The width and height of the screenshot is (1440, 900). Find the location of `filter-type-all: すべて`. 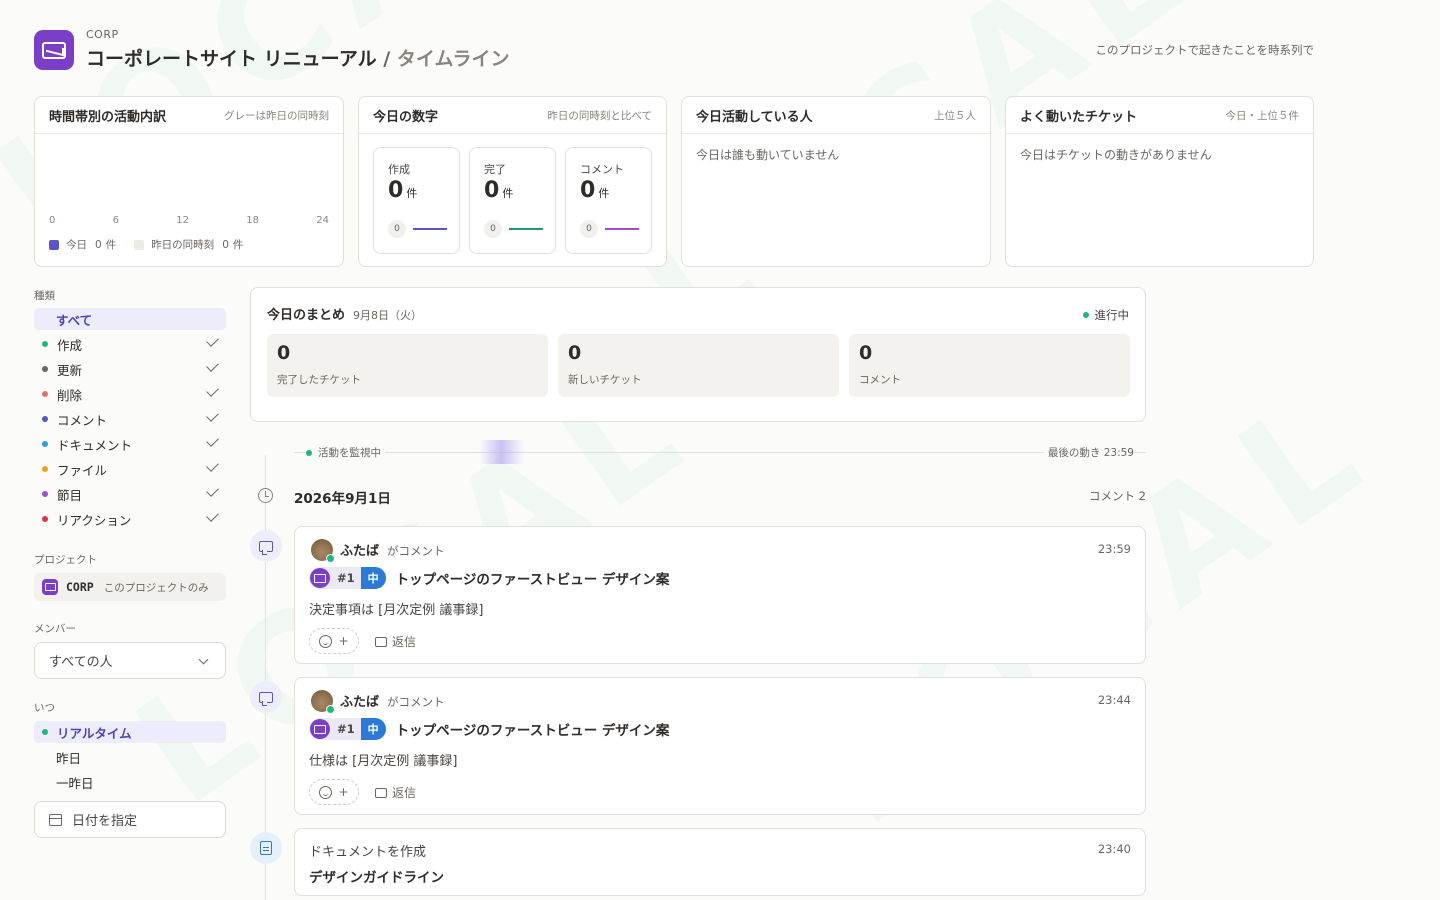

filter-type-all: すべて is located at coordinates (130, 319).